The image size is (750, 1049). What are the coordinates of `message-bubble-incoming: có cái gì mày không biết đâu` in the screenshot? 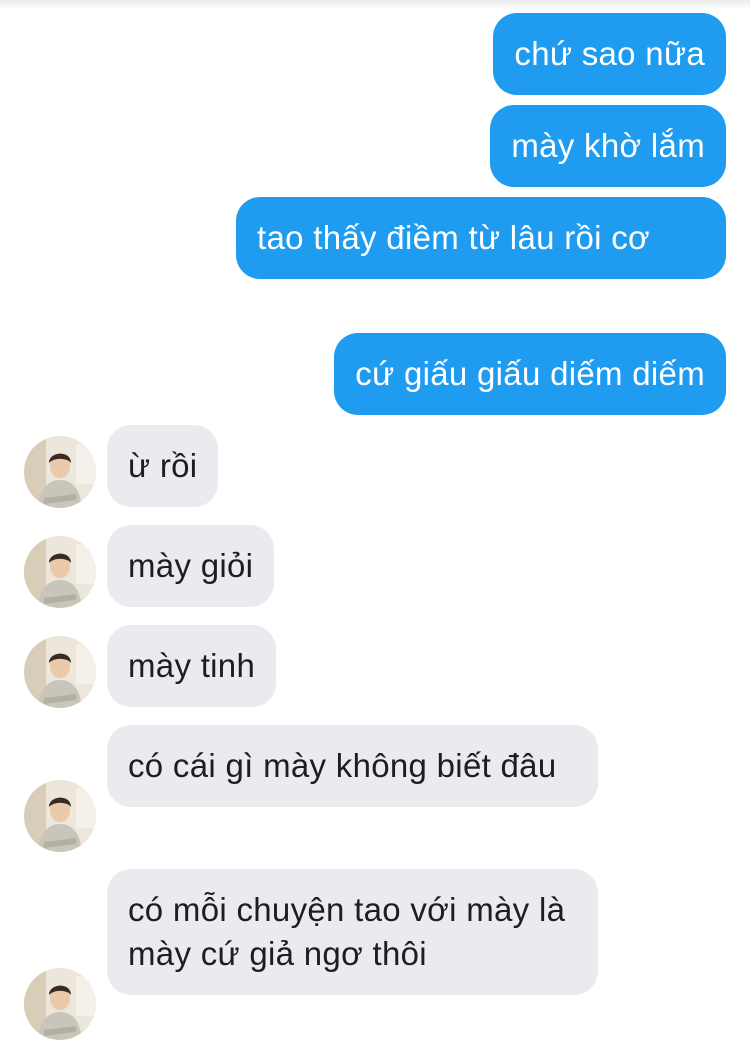 It's located at (352, 766).